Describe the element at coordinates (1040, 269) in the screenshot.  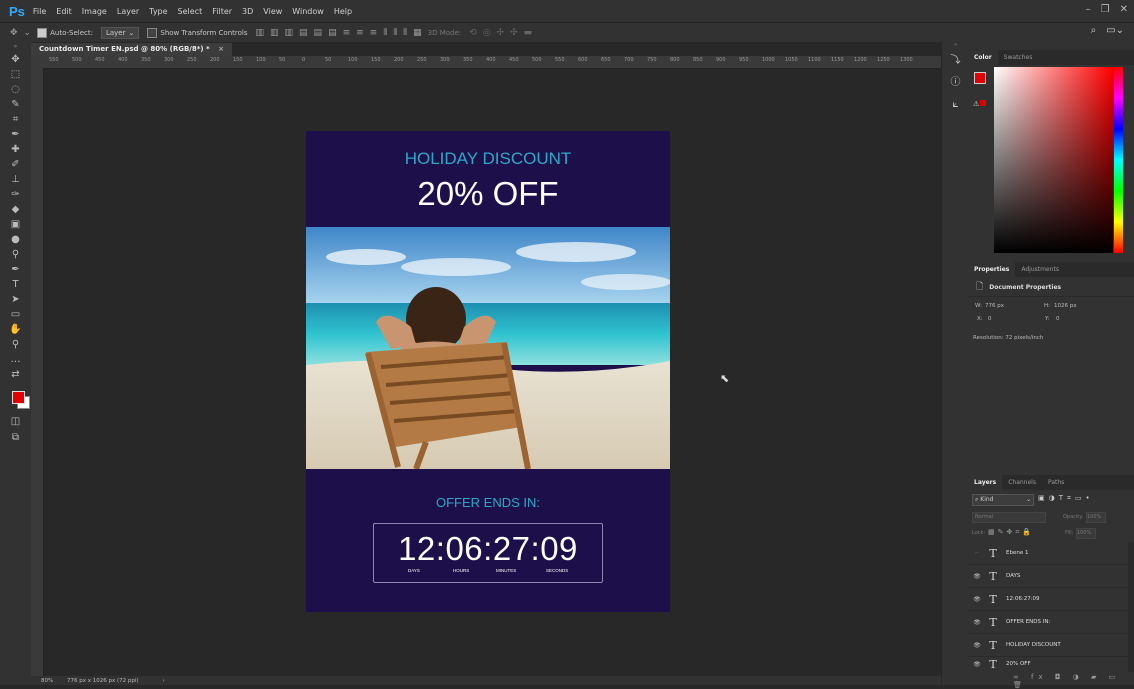
I see `tab-adjustments: Adjustments` at that location.